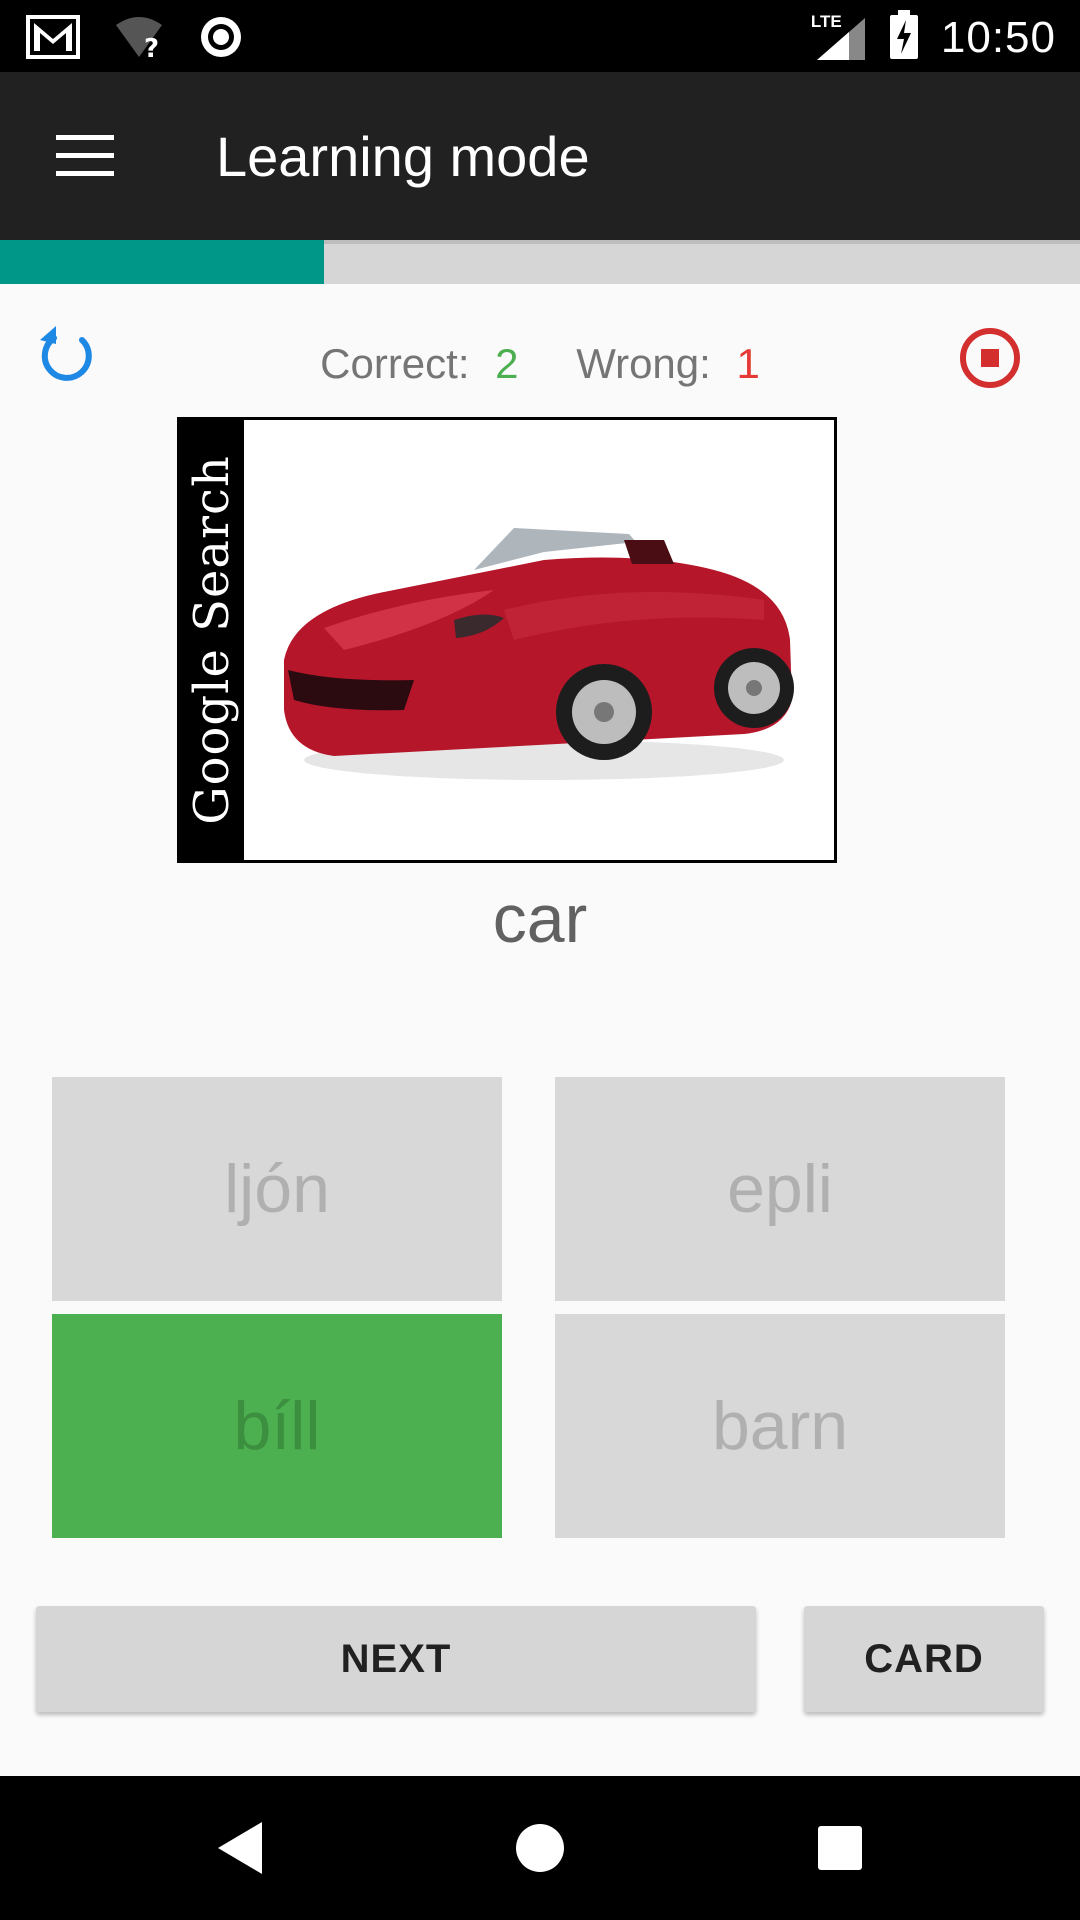 The height and width of the screenshot is (1920, 1080). What do you see at coordinates (998, 37) in the screenshot?
I see `clock: 10:50` at bounding box center [998, 37].